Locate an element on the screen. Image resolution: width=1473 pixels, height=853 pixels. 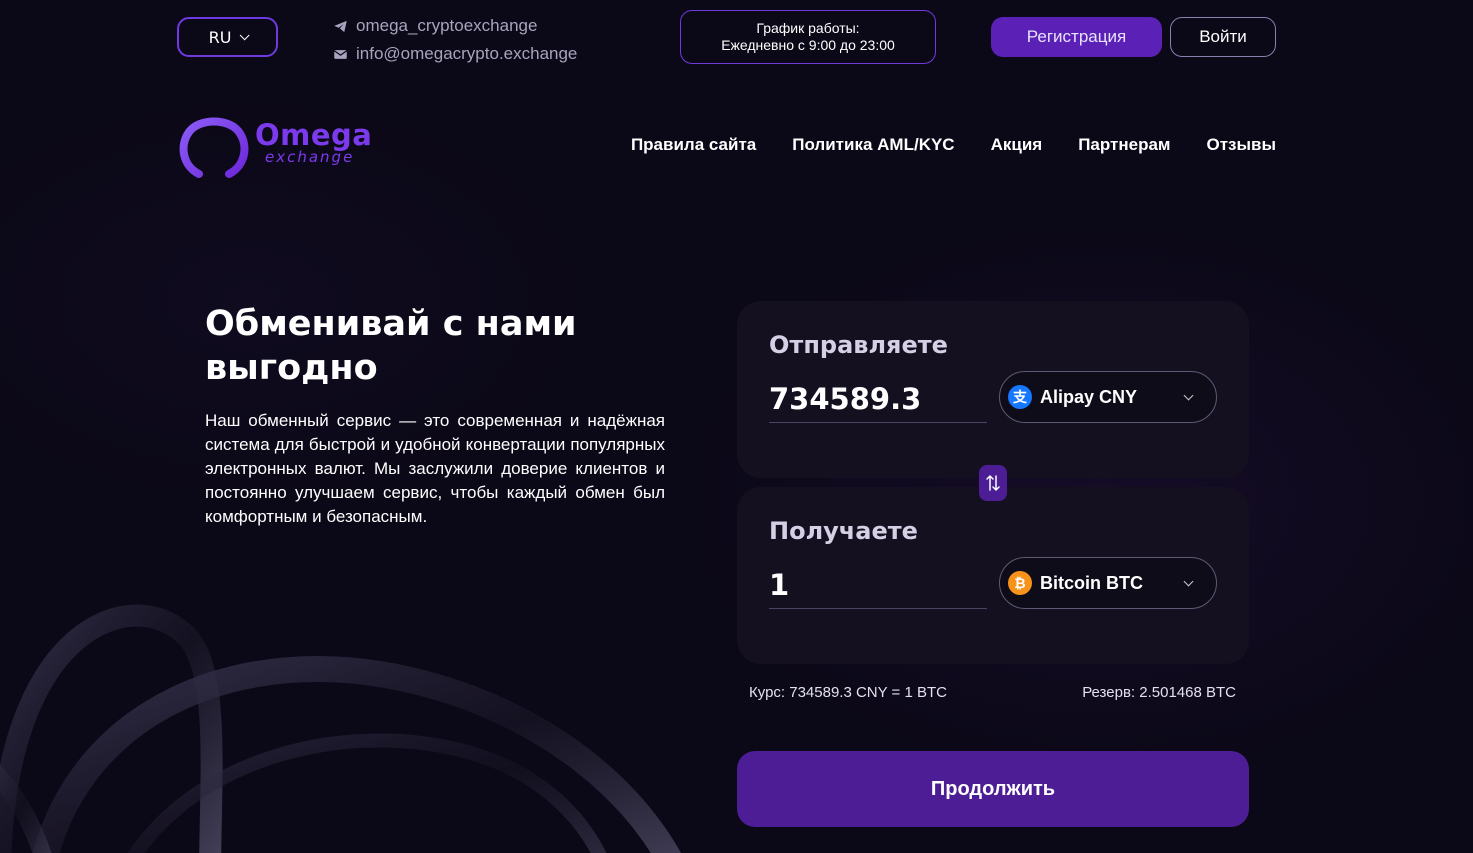
send-amount-input is located at coordinates (878, 399).